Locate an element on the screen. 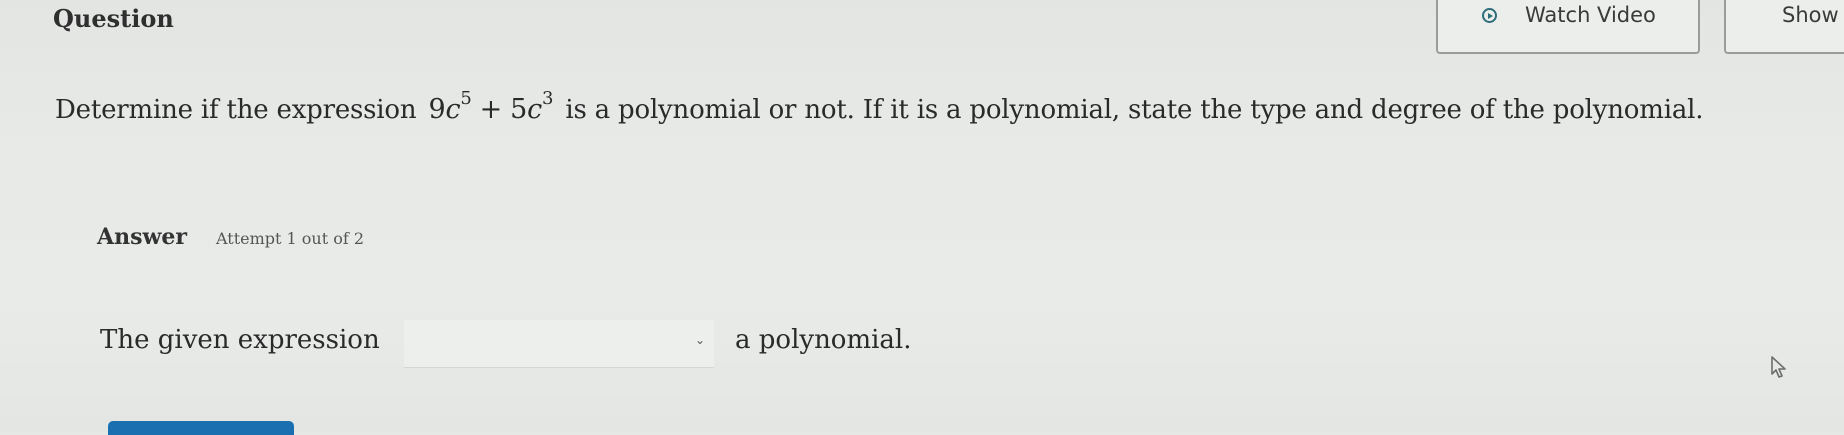 The width and height of the screenshot is (1844, 435). chevron-down-icon: ⌄ is located at coordinates (700, 340).